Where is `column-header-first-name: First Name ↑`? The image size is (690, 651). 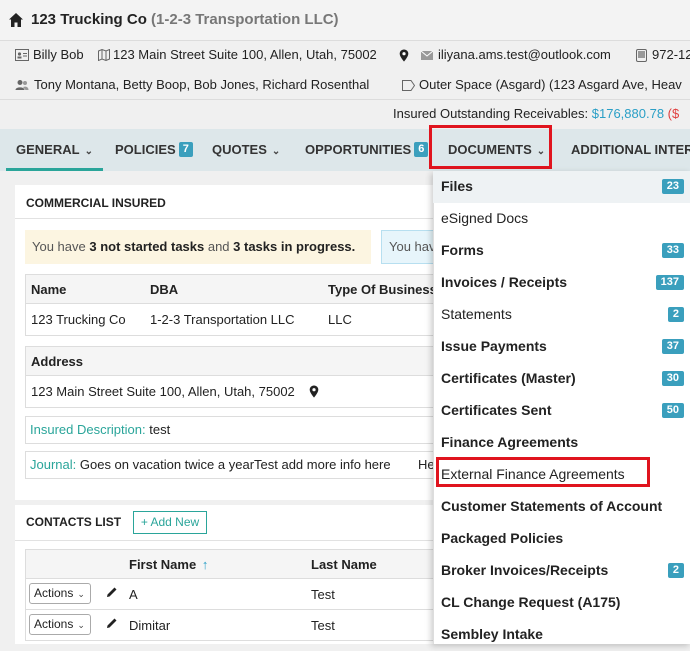 column-header-first-name: First Name ↑ is located at coordinates (168, 564).